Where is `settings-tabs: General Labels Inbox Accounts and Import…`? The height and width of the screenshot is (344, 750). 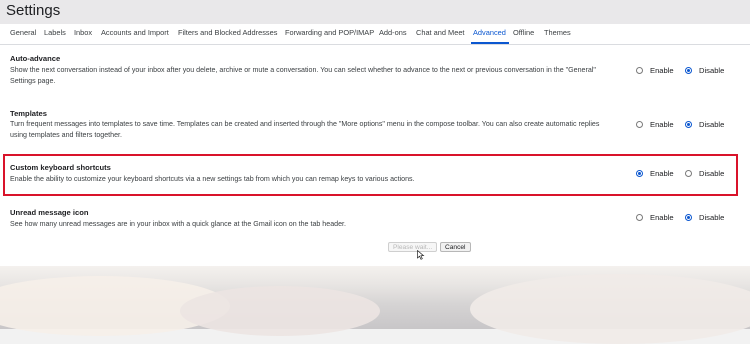 settings-tabs: General Labels Inbox Accounts and Import… is located at coordinates (375, 34).